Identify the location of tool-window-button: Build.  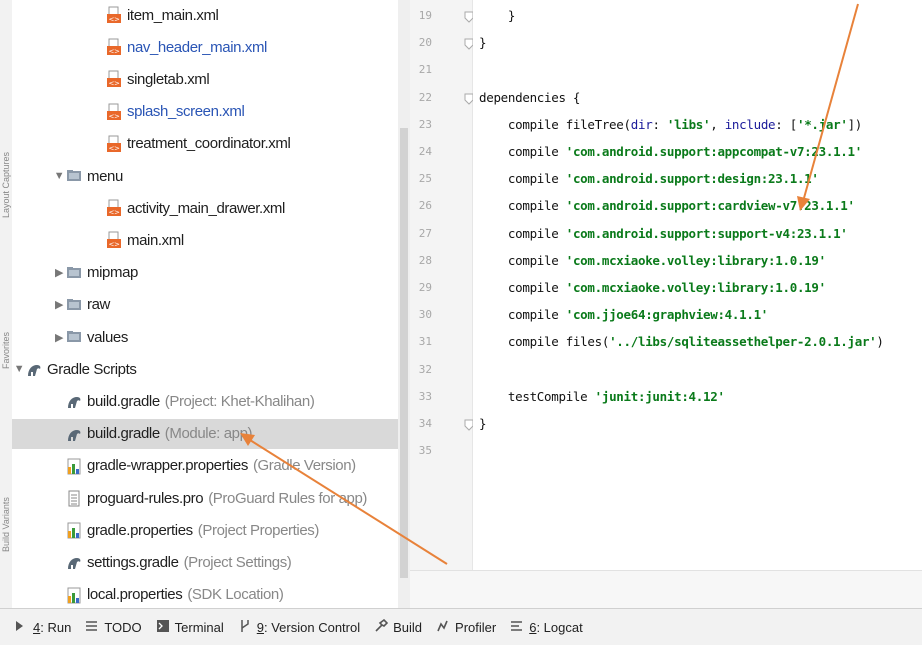
(398, 627).